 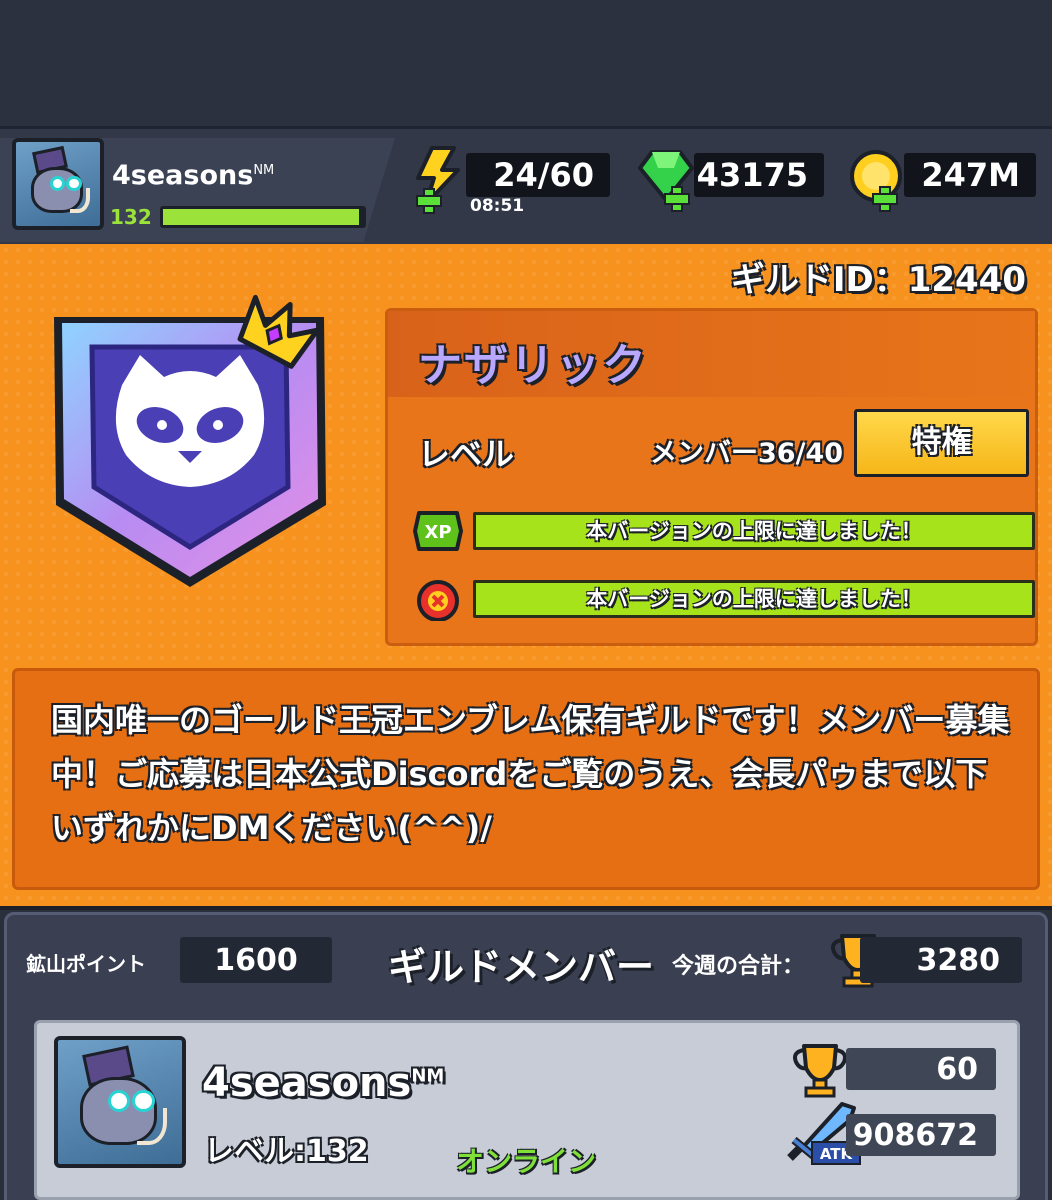 I want to click on guild-xp-bar: 本バージョンの上限に達しました！, so click(x=754, y=531).